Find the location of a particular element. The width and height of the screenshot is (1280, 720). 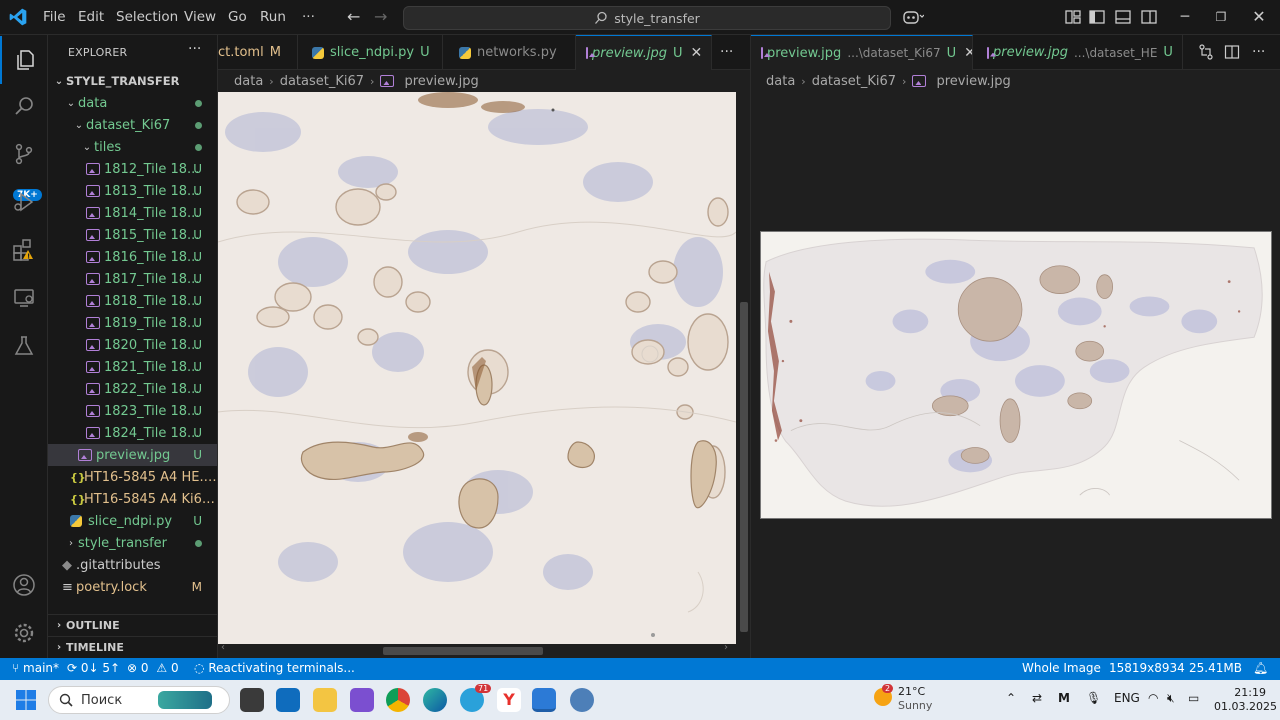

breadcrumb-data: data is located at coordinates (248, 81).